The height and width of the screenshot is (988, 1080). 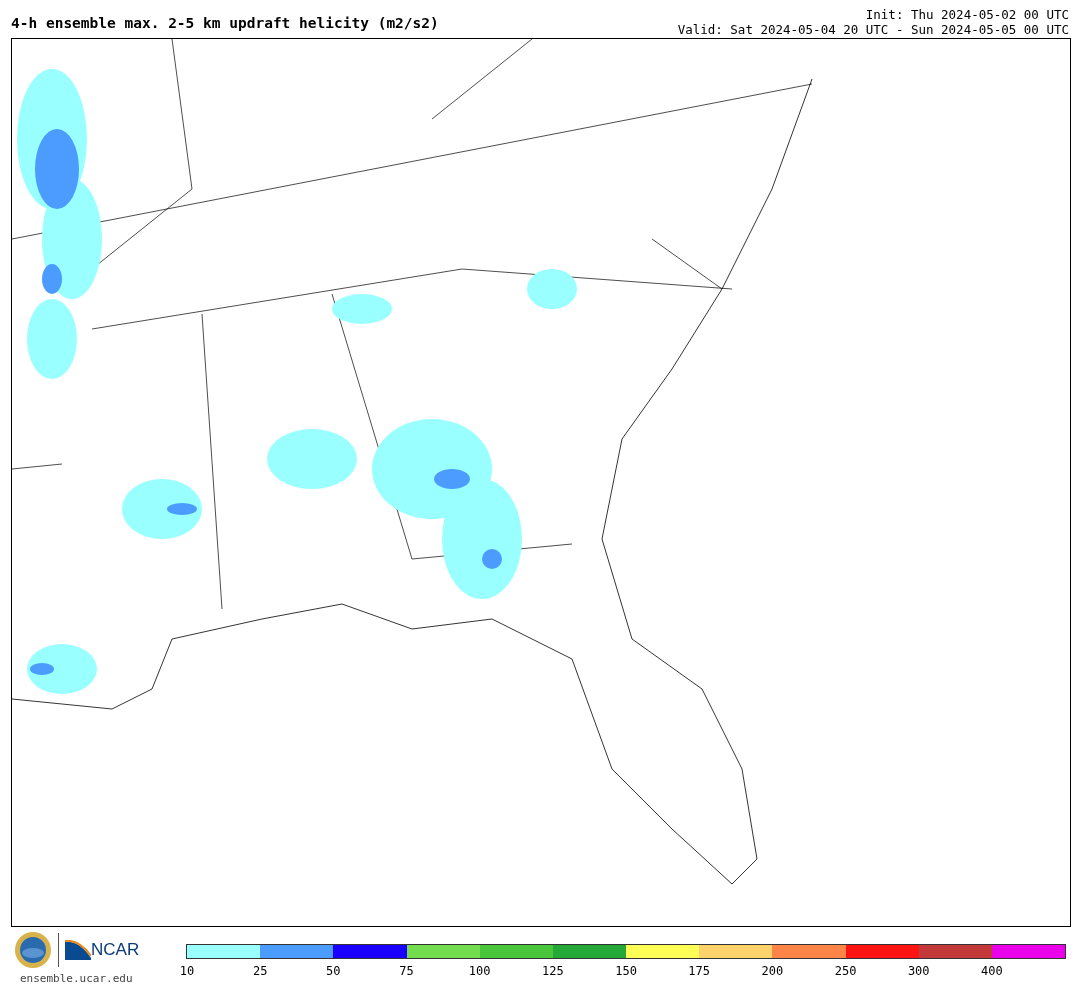 What do you see at coordinates (553, 971) in the screenshot?
I see `scale-label: 125` at bounding box center [553, 971].